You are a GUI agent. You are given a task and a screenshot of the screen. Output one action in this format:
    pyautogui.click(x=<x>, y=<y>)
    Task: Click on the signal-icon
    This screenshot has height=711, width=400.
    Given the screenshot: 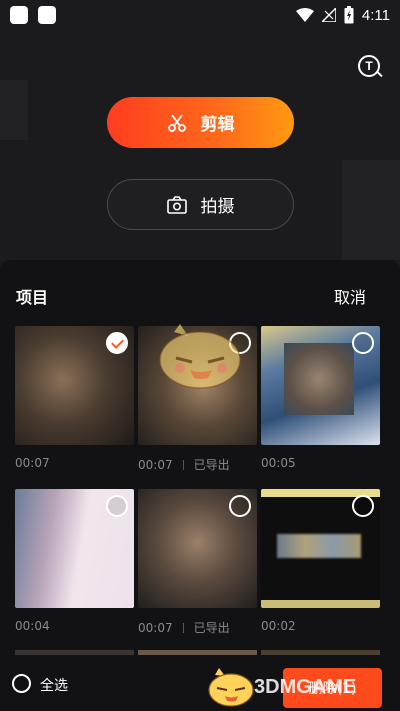 What is the action you would take?
    pyautogui.click(x=328, y=15)
    